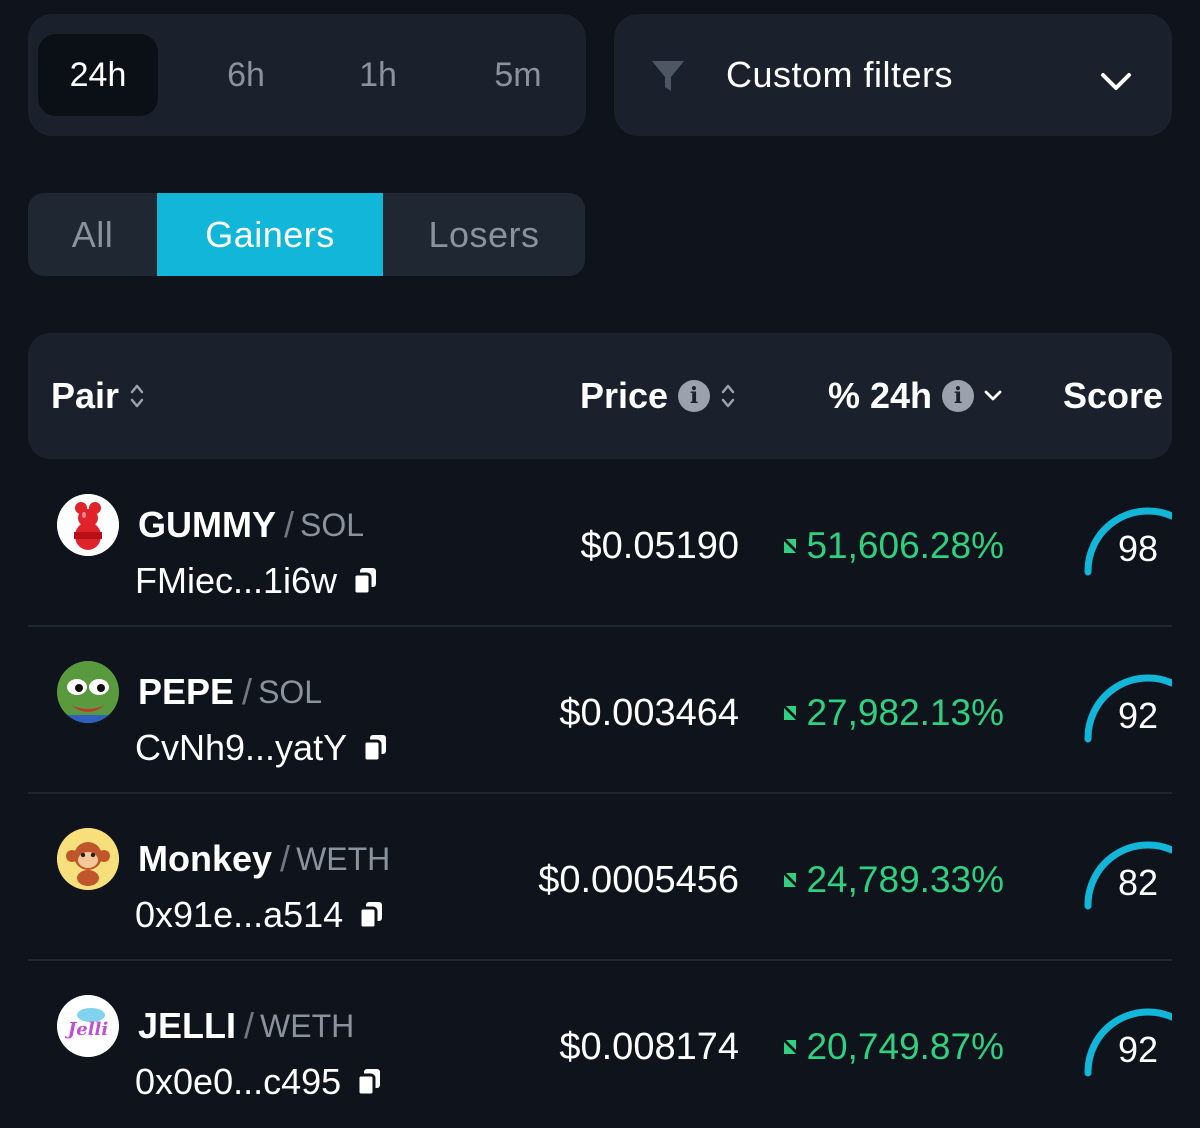  I want to click on token-symbol: GUMMY, so click(207, 524).